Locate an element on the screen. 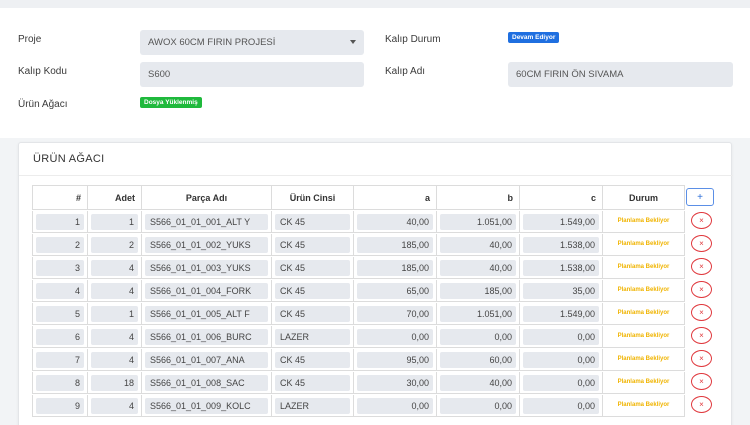 Image resolution: width=750 pixels, height=425 pixels. row-number: 5 is located at coordinates (60, 314).